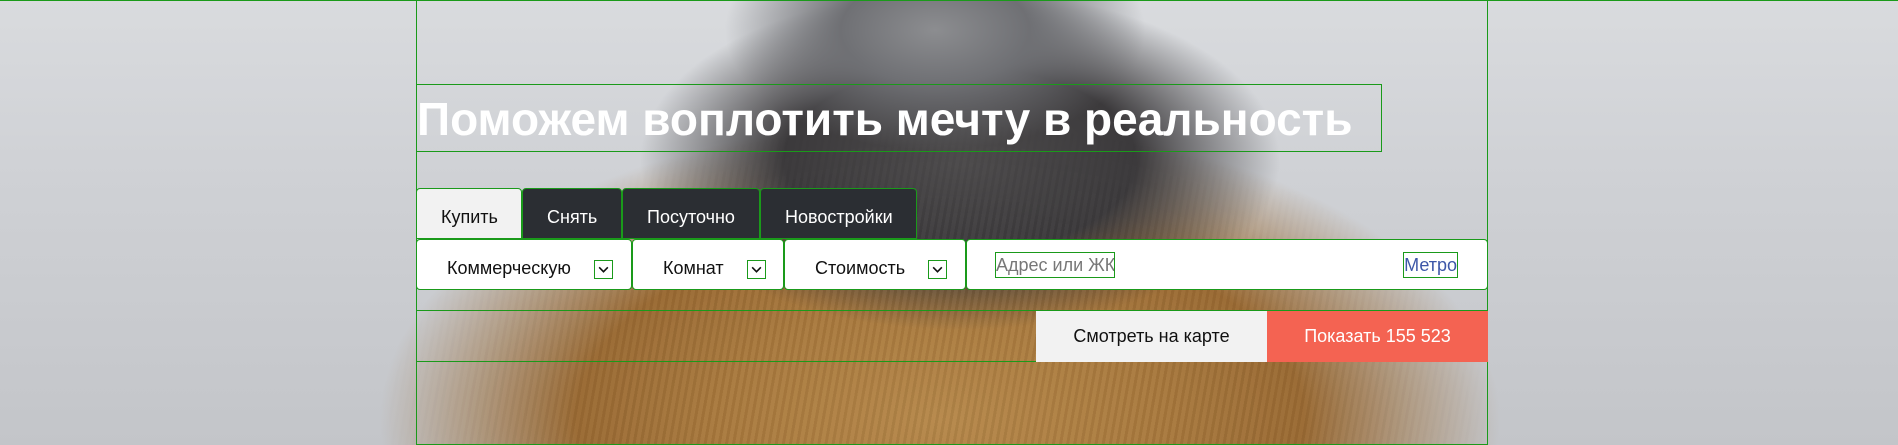 Image resolution: width=1898 pixels, height=445 pixels. Describe the element at coordinates (469, 213) in the screenshot. I see `tab-kupit: Купить` at that location.